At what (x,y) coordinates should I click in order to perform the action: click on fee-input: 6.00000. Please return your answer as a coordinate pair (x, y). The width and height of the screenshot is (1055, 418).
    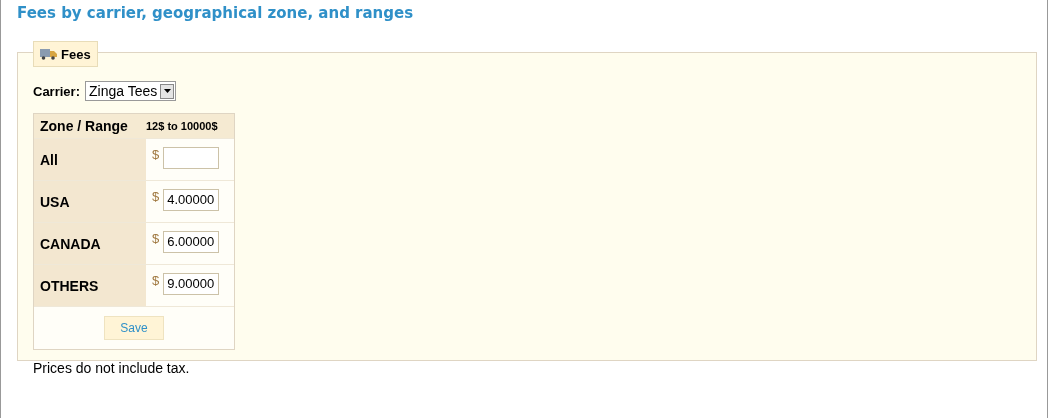
    Looking at the image, I should click on (191, 241).